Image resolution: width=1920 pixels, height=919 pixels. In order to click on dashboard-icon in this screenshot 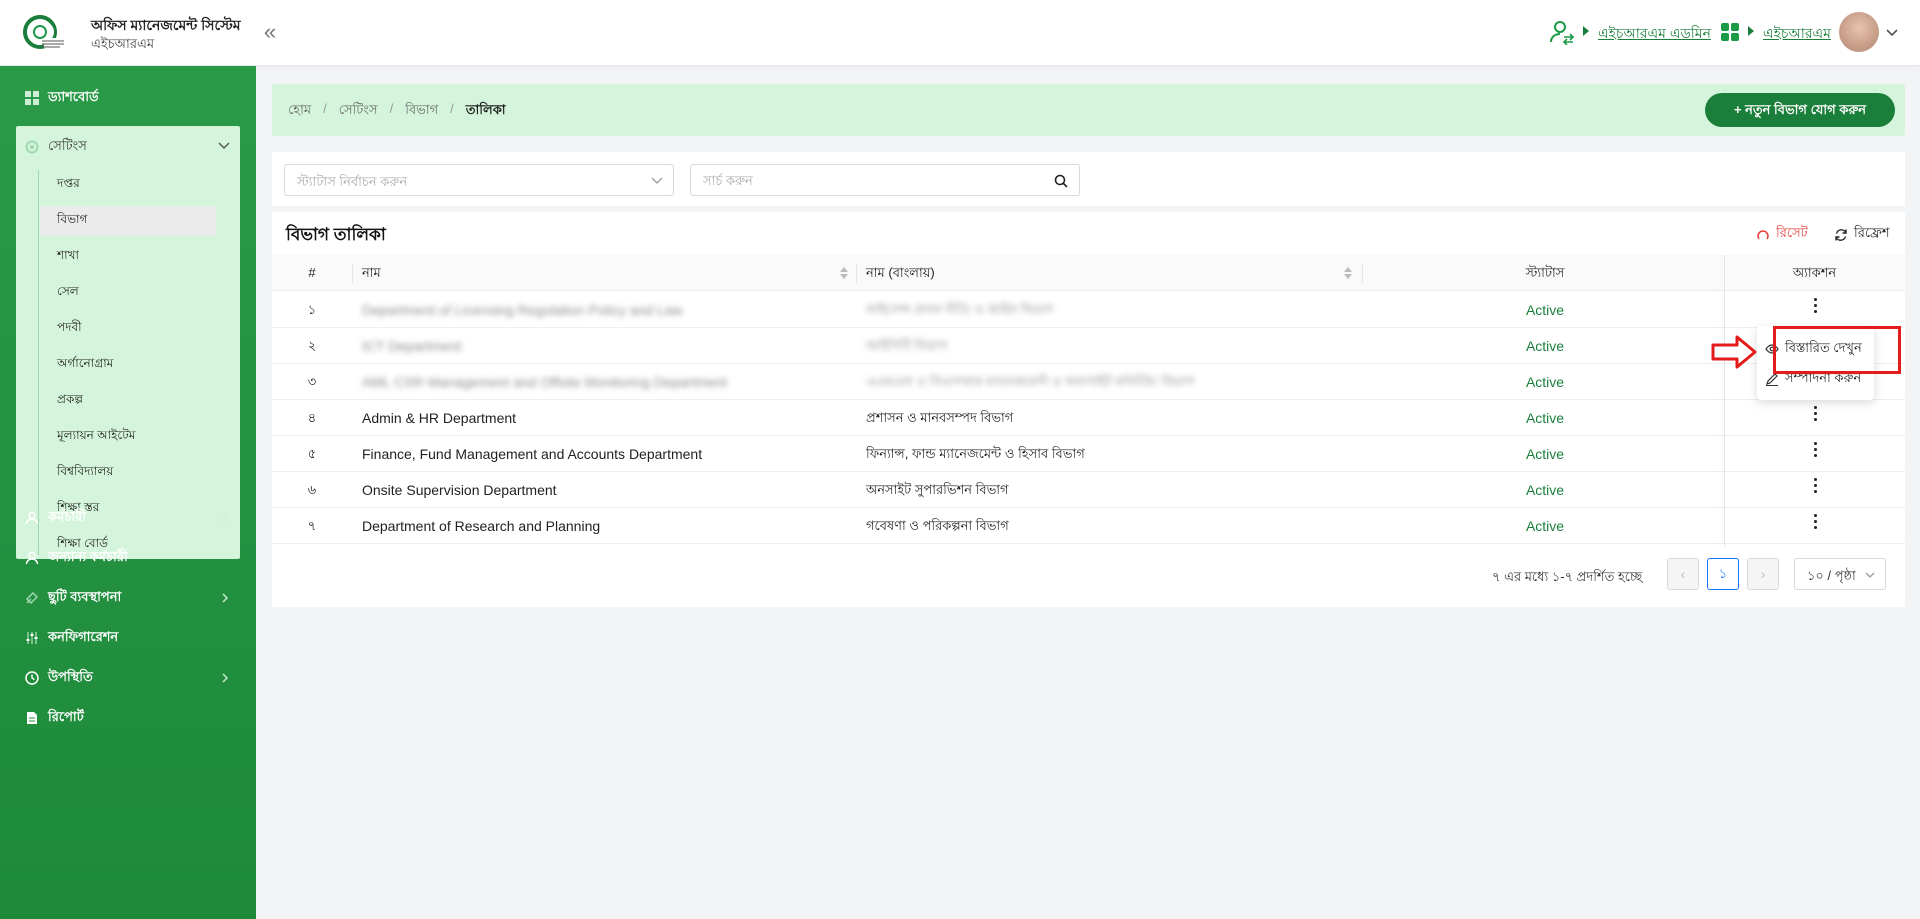, I will do `click(32, 98)`.